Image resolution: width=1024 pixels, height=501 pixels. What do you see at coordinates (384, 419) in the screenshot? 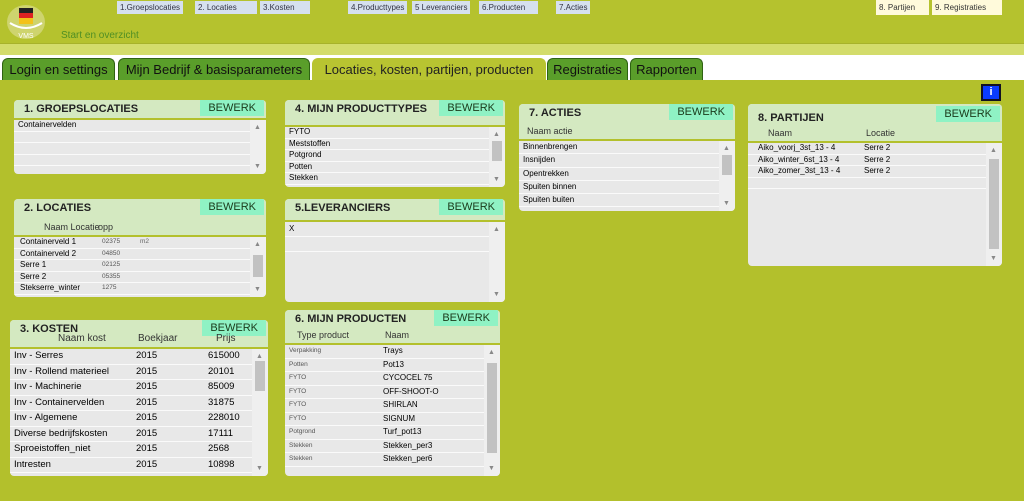
I see `list-item: FYTO SIGNUM` at bounding box center [384, 419].